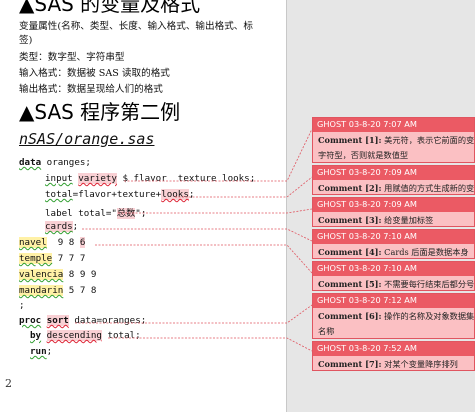 This screenshot has height=412, width=475. Describe the element at coordinates (396, 188) in the screenshot. I see `comment-2-body: Comment [2]: 用赋值的方式生成新的变量` at that location.